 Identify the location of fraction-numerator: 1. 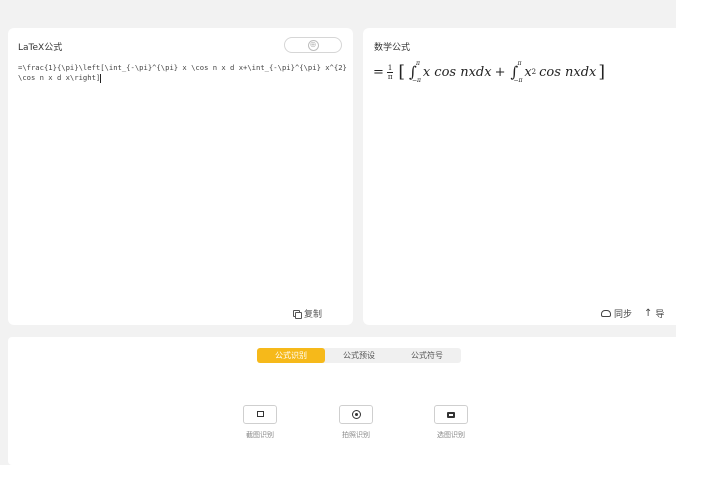
(390, 68).